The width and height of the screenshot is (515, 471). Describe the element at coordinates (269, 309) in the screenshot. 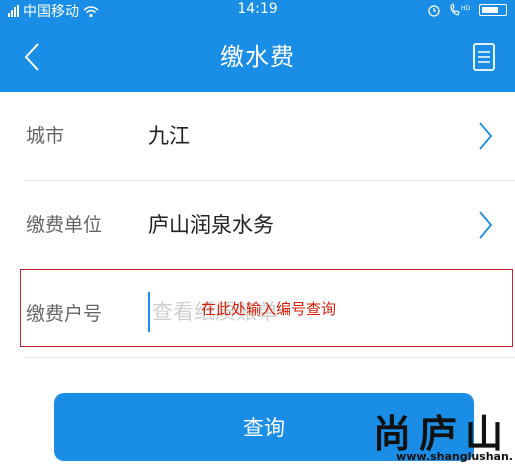

I see `annotation-text: 在此处输入编号查询` at that location.